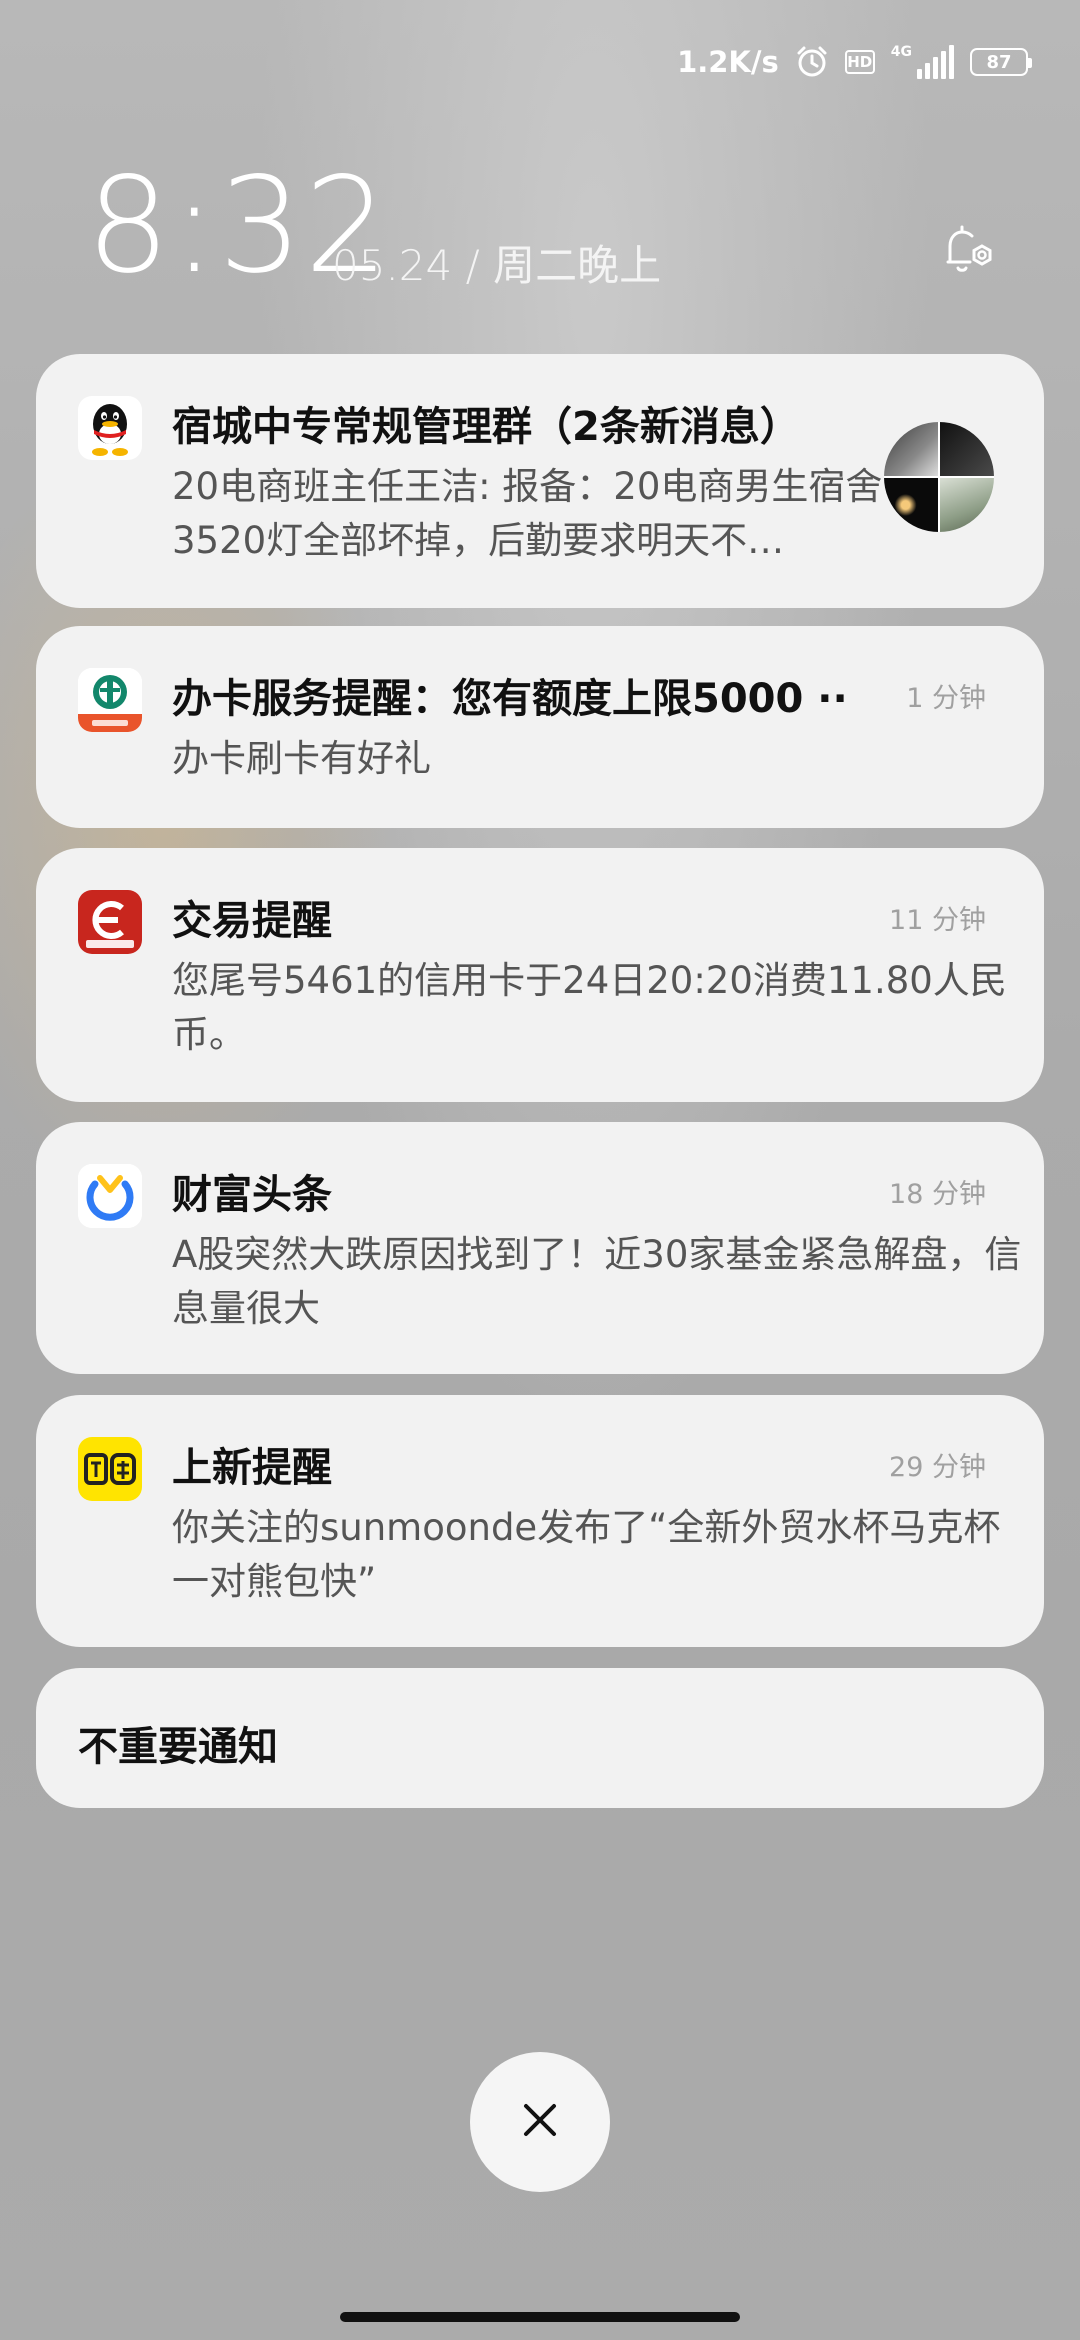  What do you see at coordinates (540, 2317) in the screenshot?
I see `home-indicator` at bounding box center [540, 2317].